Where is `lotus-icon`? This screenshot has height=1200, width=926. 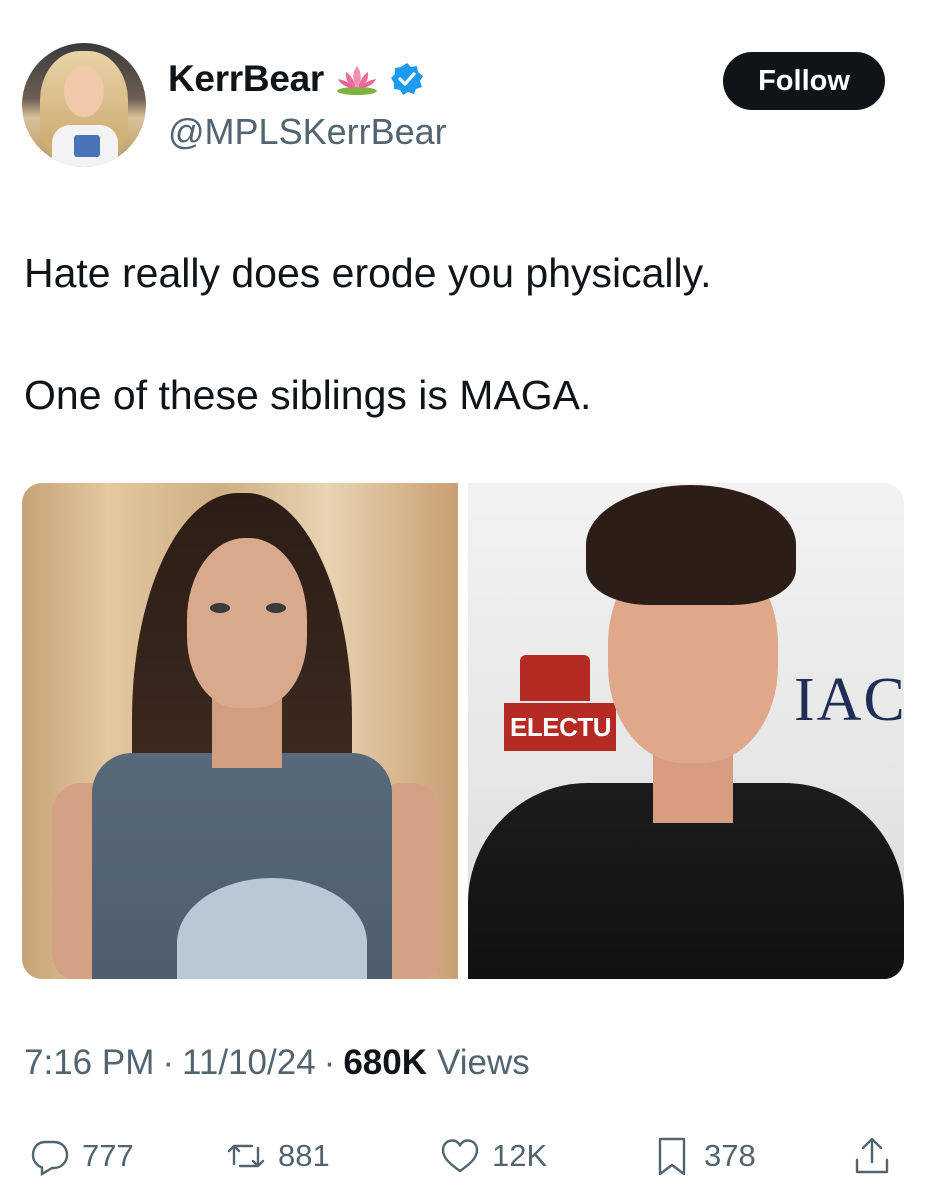 lotus-icon is located at coordinates (357, 79).